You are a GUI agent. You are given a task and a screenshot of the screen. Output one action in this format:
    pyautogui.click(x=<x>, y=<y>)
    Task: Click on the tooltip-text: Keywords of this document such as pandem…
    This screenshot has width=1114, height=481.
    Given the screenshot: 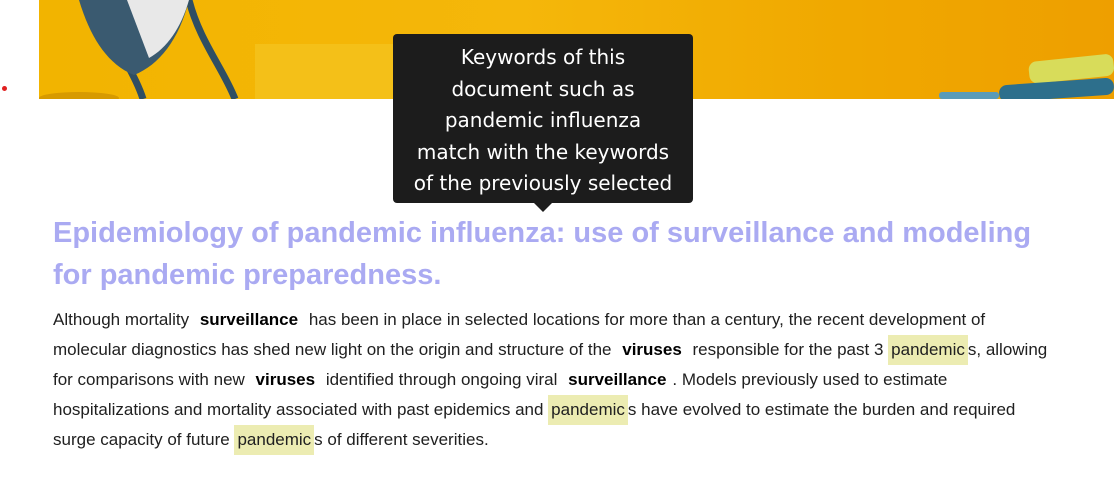 What is the action you would take?
    pyautogui.click(x=543, y=136)
    